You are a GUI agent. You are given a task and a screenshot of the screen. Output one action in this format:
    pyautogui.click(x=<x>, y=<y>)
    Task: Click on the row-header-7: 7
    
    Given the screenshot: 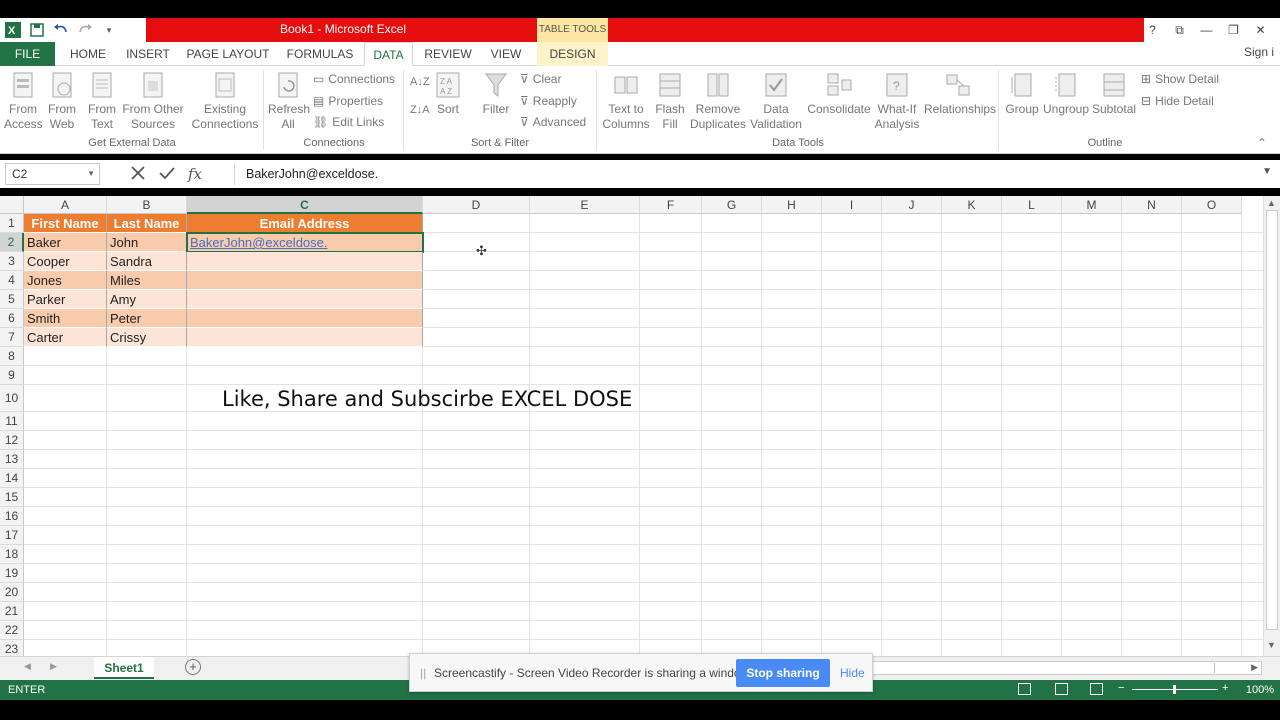 What is the action you would take?
    pyautogui.click(x=12, y=337)
    